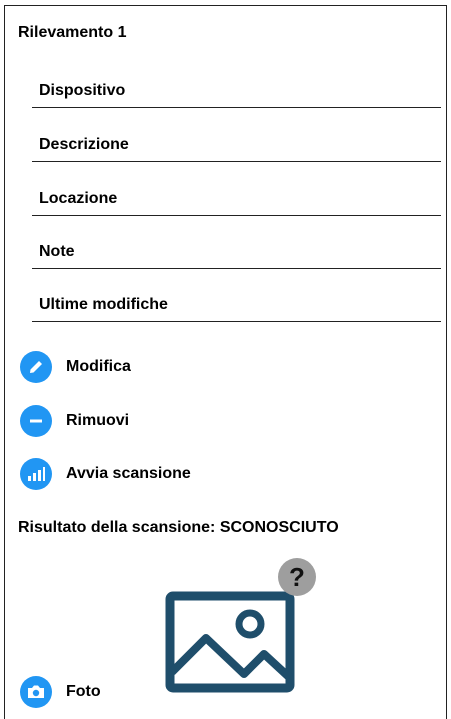 The image size is (451, 719). I want to click on remove-label: Rimuovi, so click(98, 420).